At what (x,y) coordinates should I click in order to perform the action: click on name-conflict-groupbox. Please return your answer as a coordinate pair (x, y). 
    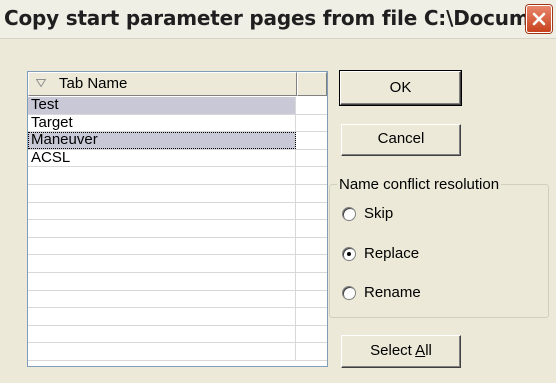
    Looking at the image, I should click on (439, 251).